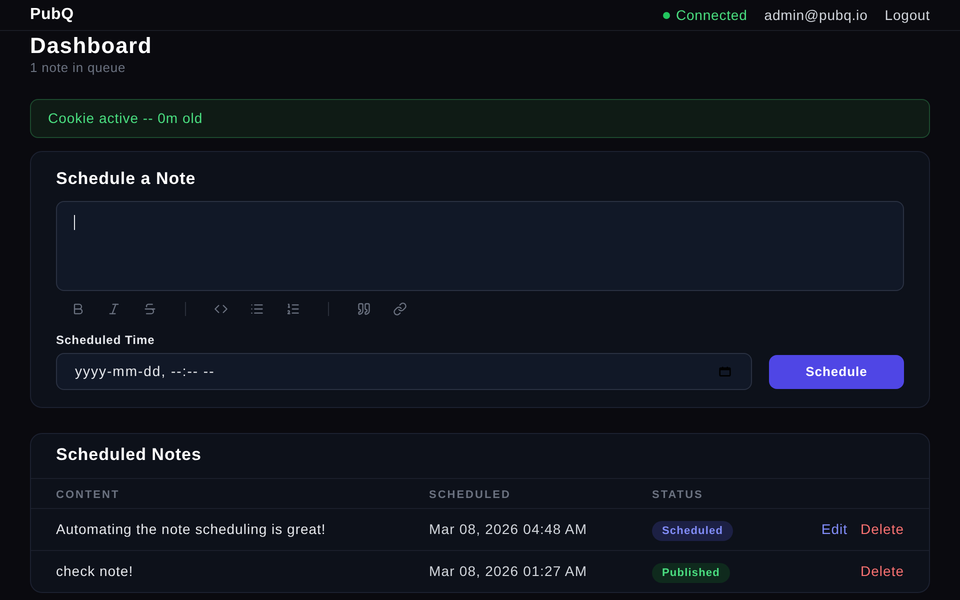  Describe the element at coordinates (691, 572) in the screenshot. I see `status-badge: Published` at that location.